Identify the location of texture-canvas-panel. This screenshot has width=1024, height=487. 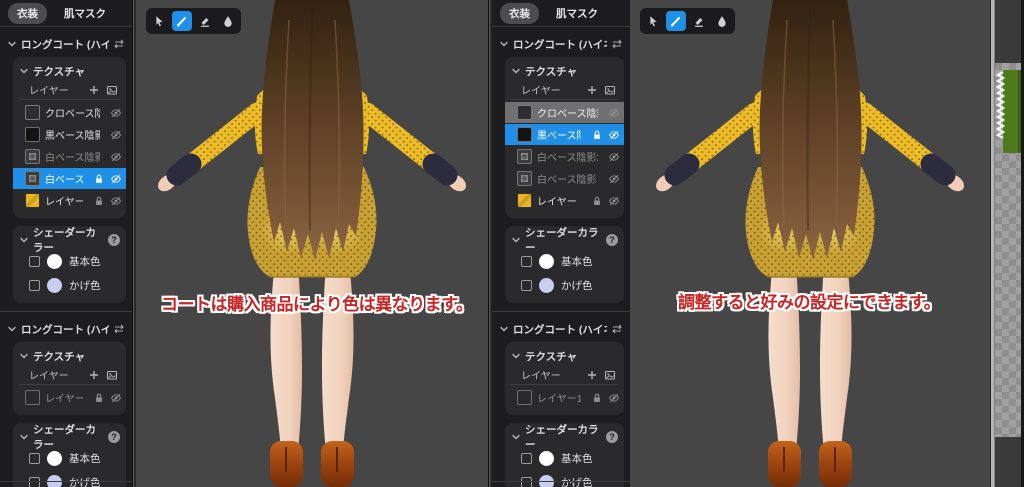
(1005, 243).